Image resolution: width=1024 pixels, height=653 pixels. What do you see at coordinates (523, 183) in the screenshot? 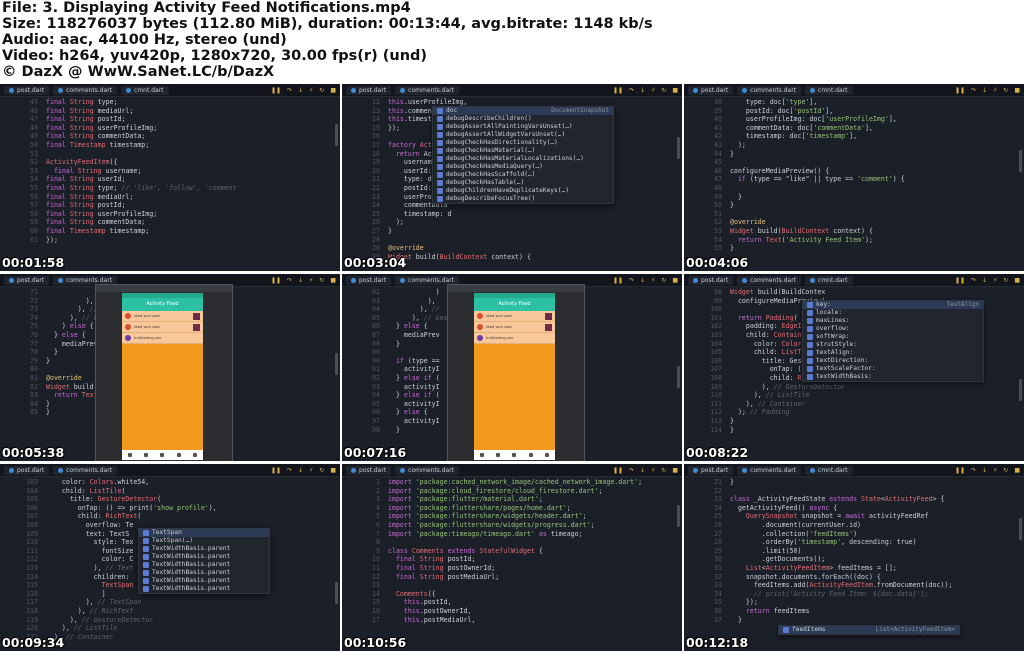
I see `autocomplete-item: debugCheckHasTable(…)` at bounding box center [523, 183].